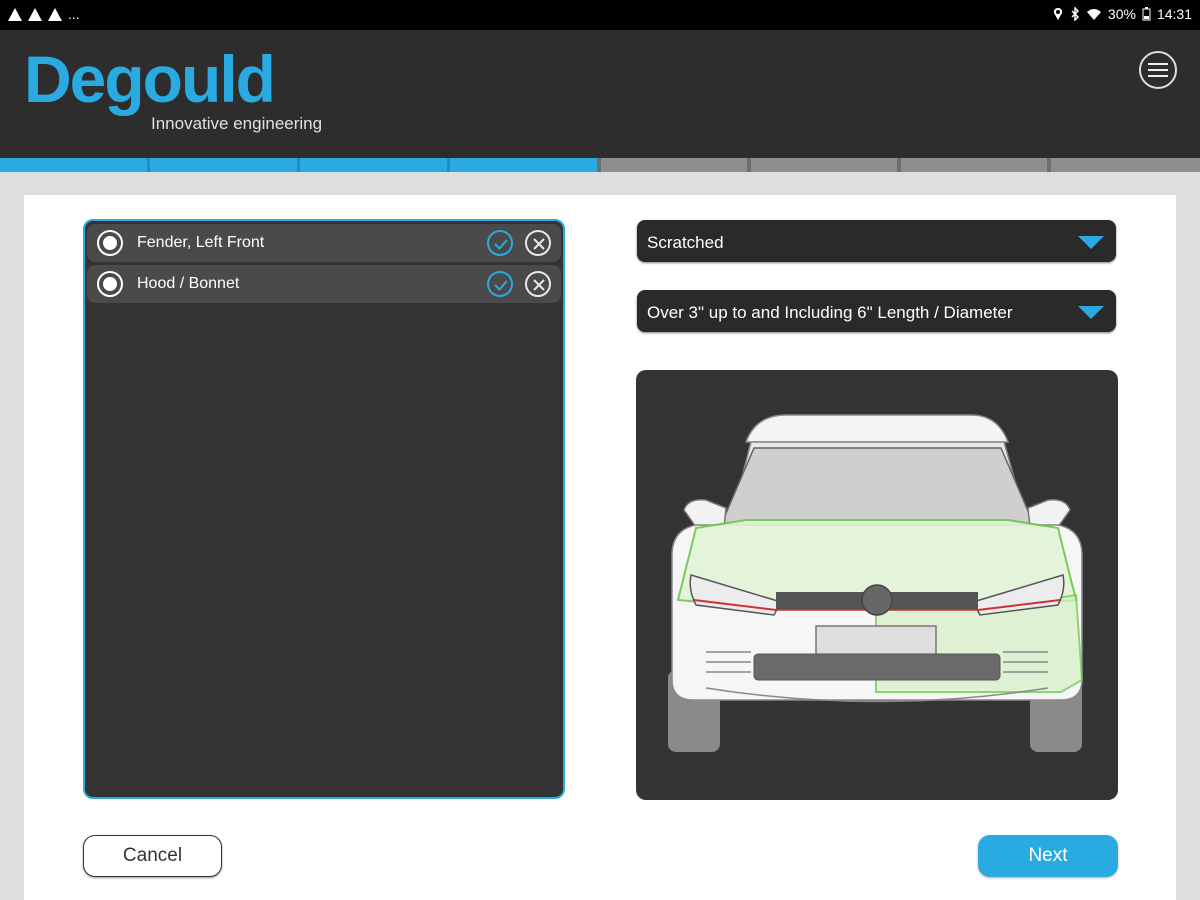 This screenshot has width=1200, height=900. I want to click on hamburger-menu-icon, so click(1158, 70).